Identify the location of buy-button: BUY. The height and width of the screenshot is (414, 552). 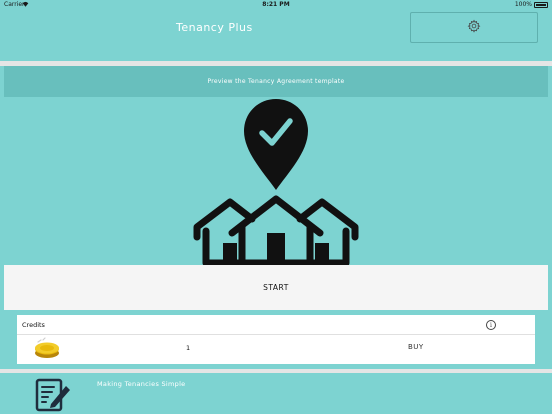
(416, 347).